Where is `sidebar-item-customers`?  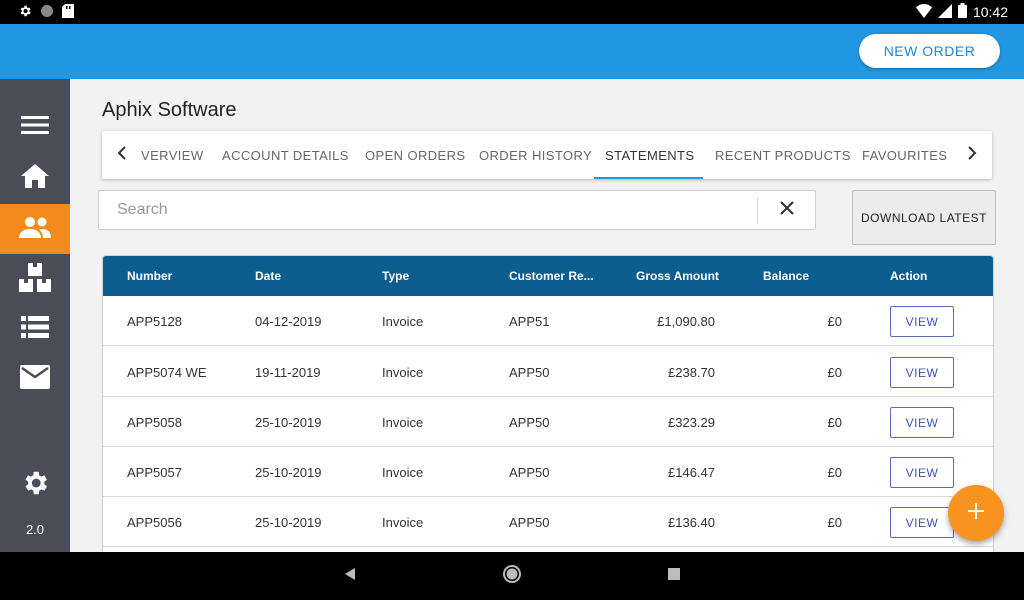 sidebar-item-customers is located at coordinates (35, 229).